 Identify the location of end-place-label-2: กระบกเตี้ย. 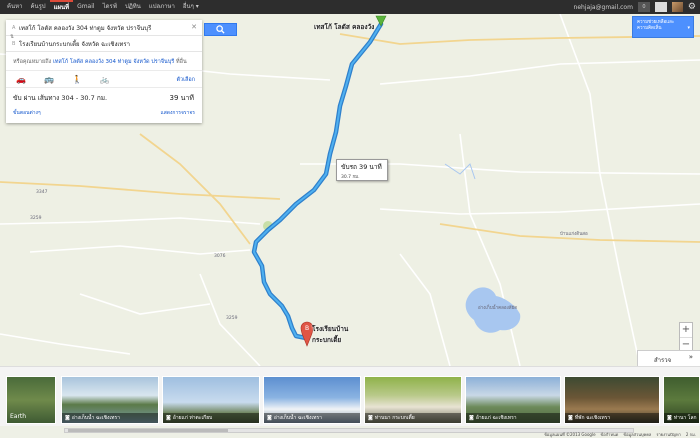
(326, 340).